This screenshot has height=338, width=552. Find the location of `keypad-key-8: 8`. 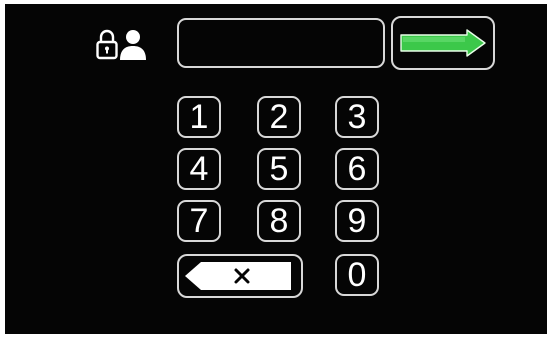

keypad-key-8: 8 is located at coordinates (279, 221).